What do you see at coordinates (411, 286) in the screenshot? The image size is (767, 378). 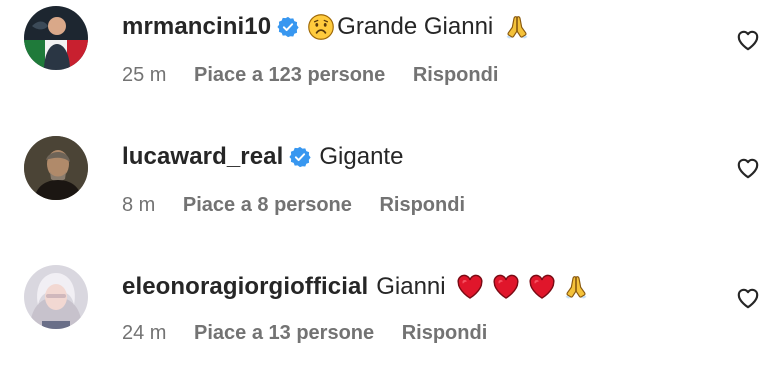 I see `comment-text: Gianni` at bounding box center [411, 286].